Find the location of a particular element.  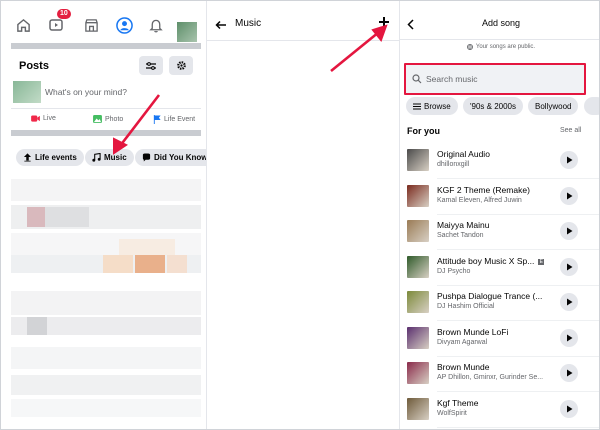

profile-icon is located at coordinates (124, 25).